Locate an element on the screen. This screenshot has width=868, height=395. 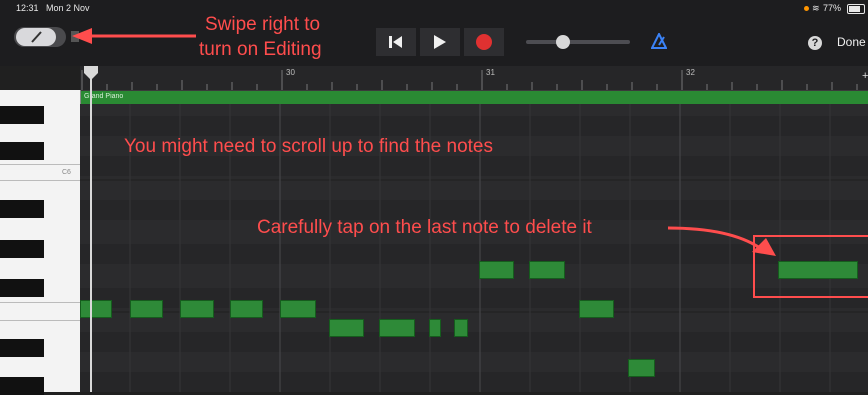
annotation-swipe-line2: turn on Editing is located at coordinates (260, 49).